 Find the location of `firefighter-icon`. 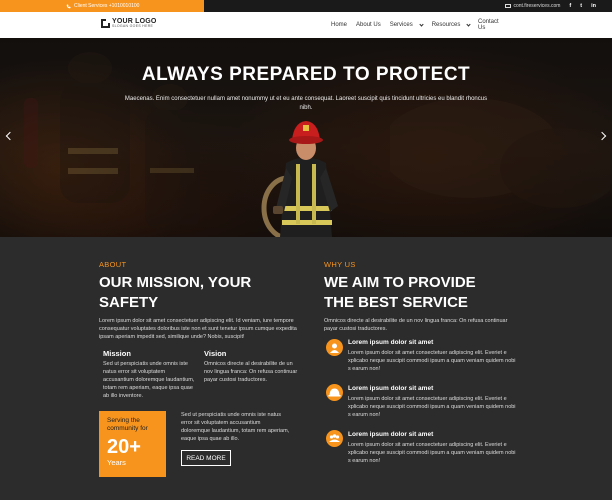

firefighter-icon is located at coordinates (334, 347).